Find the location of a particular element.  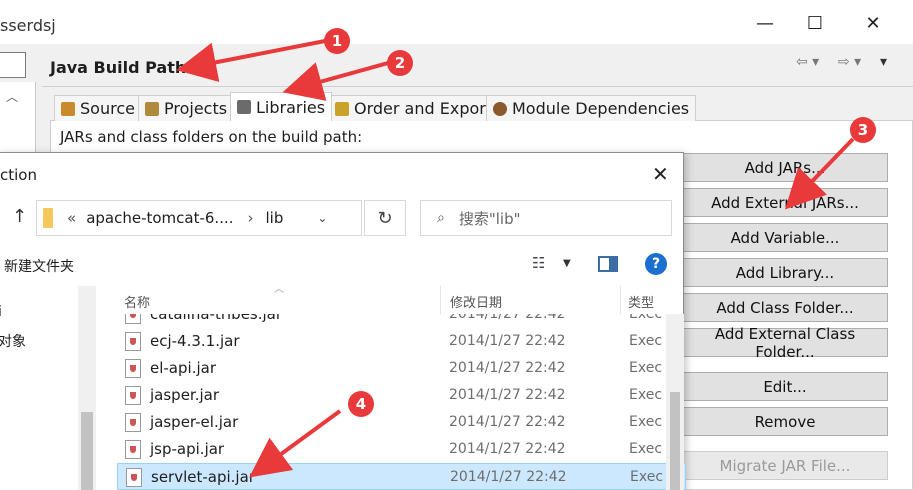

list-item: ecj-4.3.1.jar 2014/1/27 22:42 Exec is located at coordinates (401, 341).